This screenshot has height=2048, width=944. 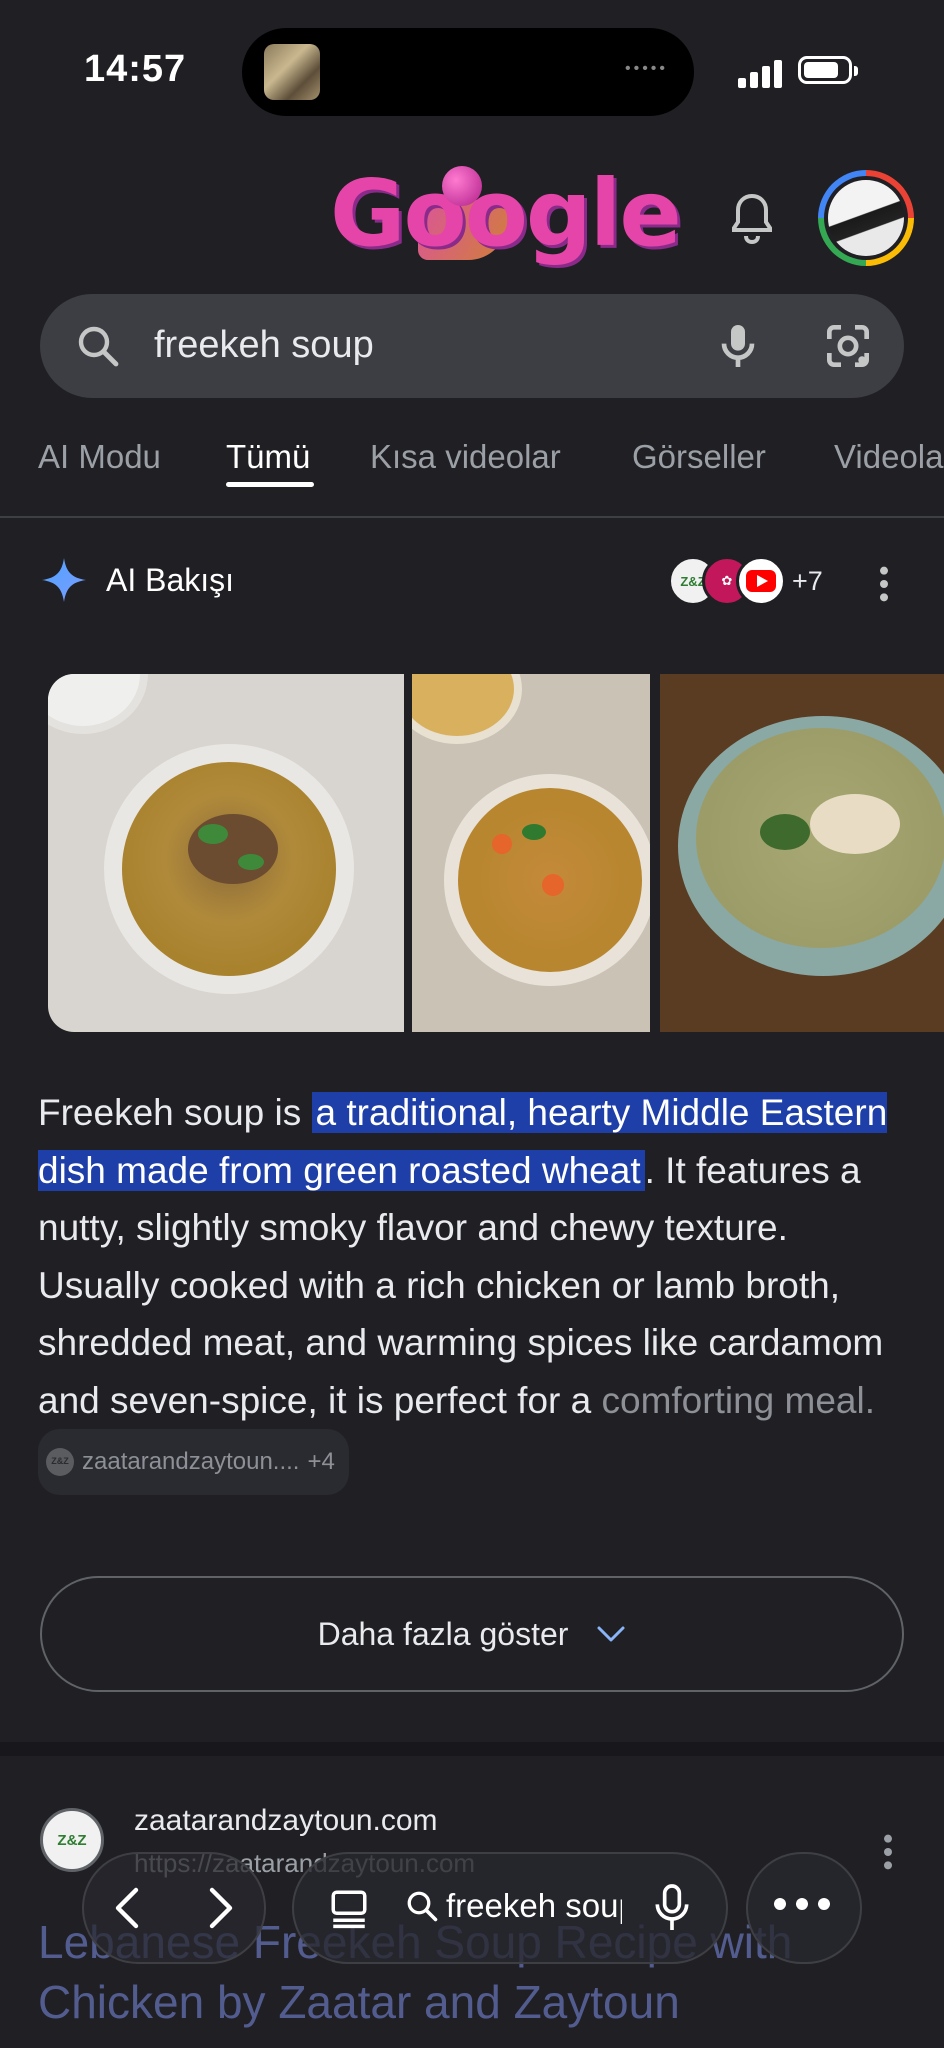 I want to click on ai-sparkle-icon, so click(x=64, y=580).